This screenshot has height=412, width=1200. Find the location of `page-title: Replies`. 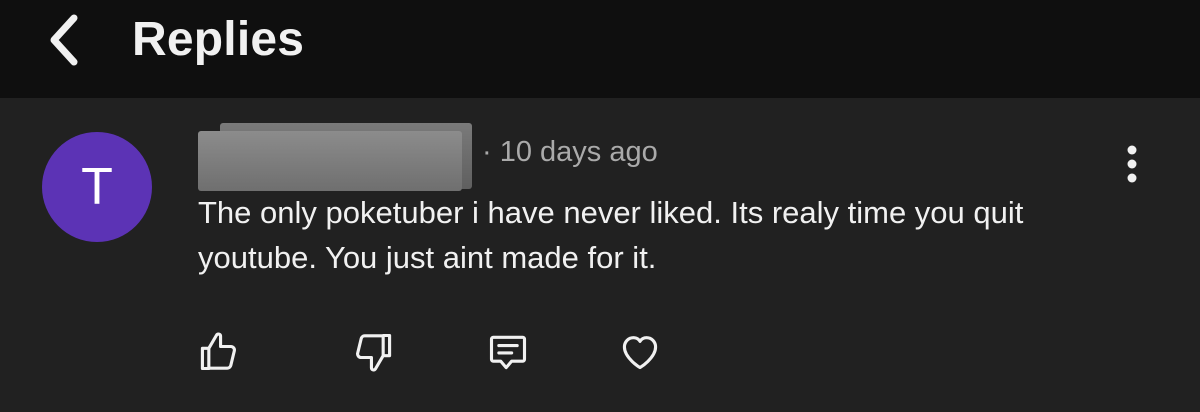

page-title: Replies is located at coordinates (218, 39).